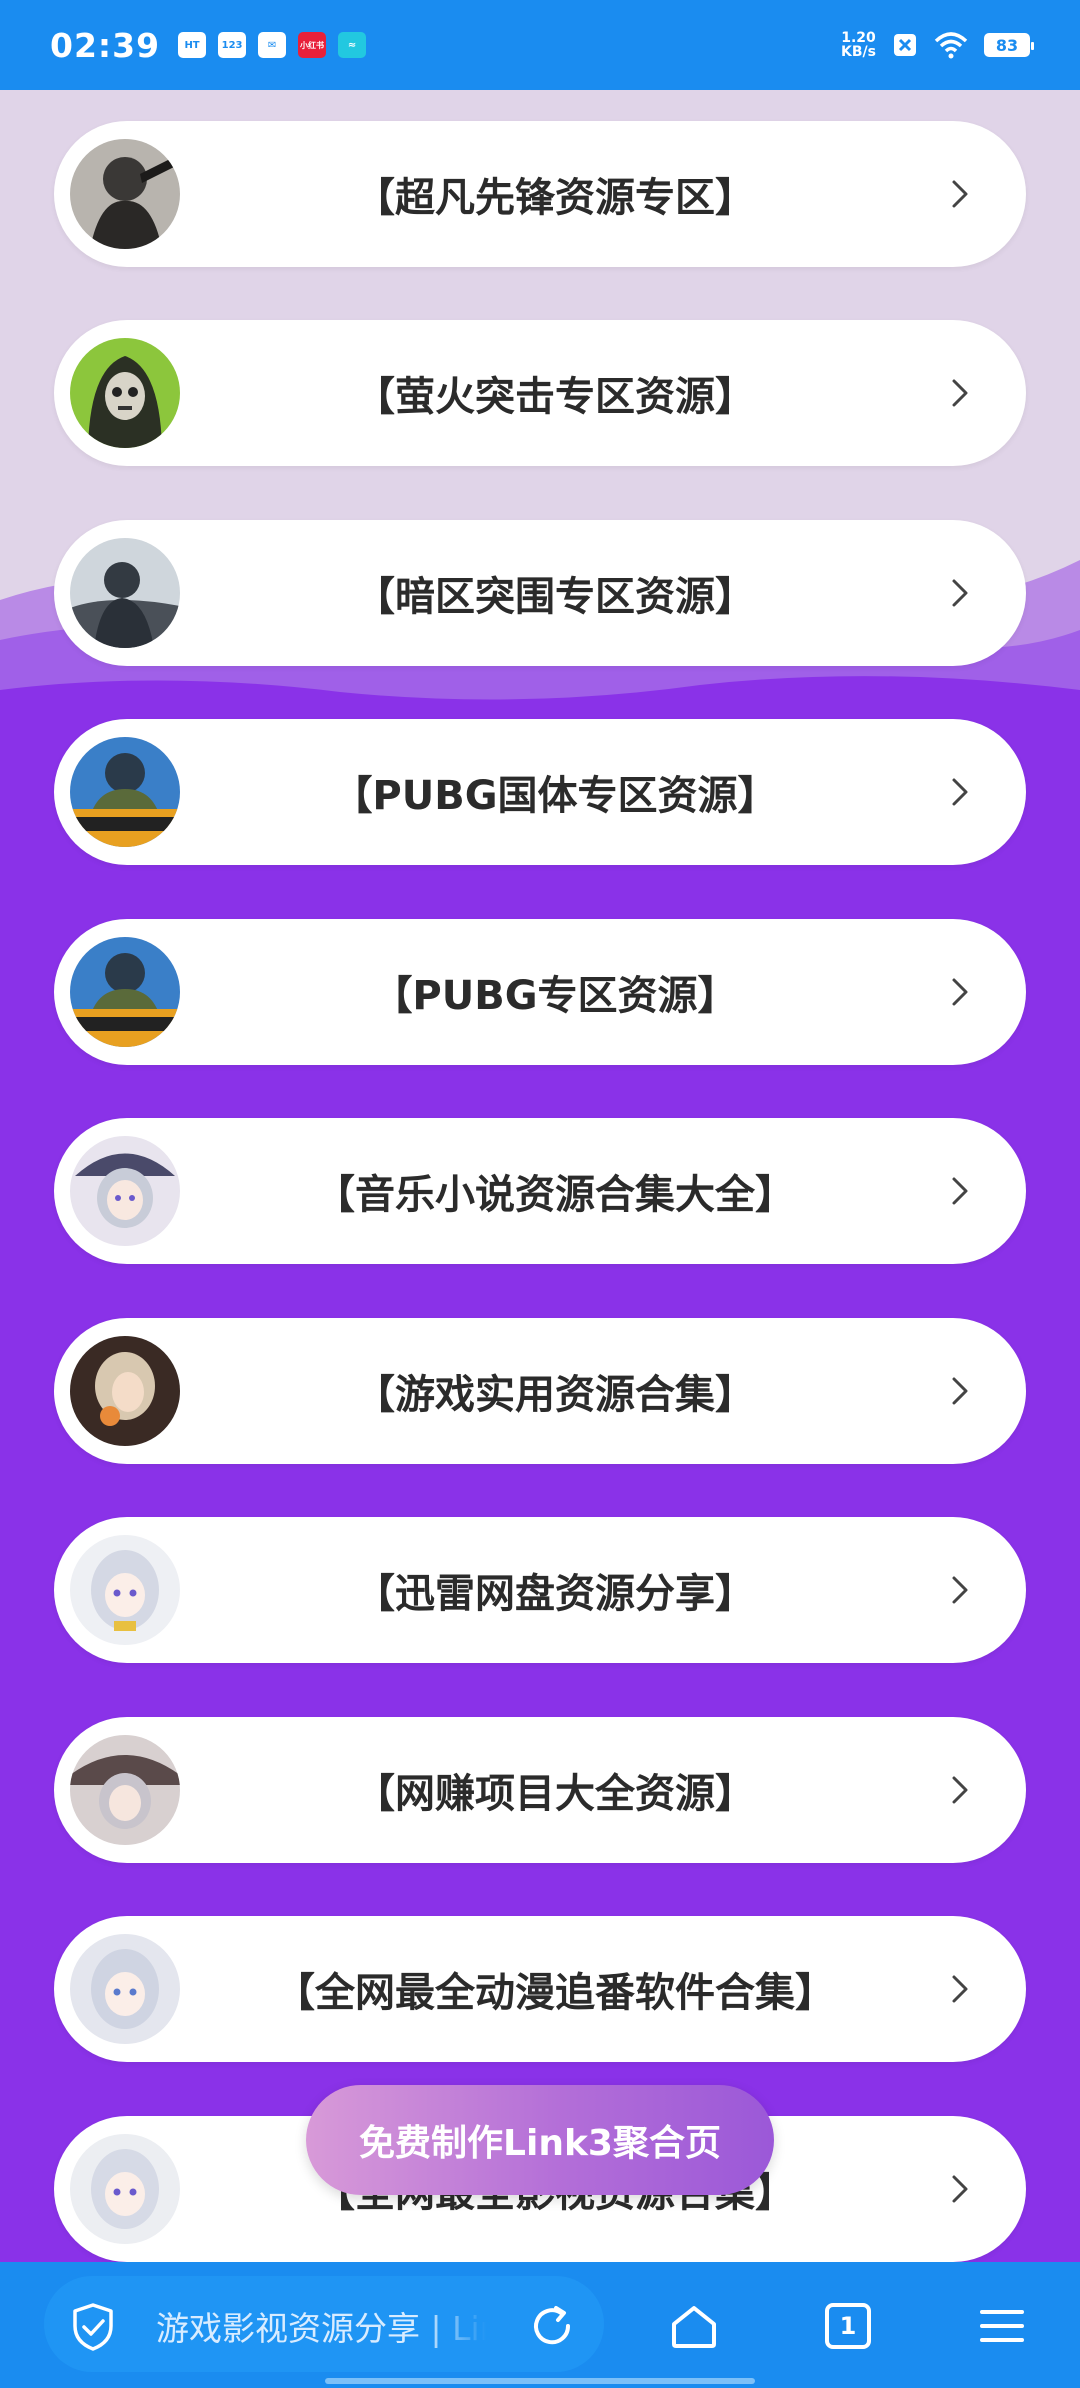  I want to click on home-indicator, so click(540, 2381).